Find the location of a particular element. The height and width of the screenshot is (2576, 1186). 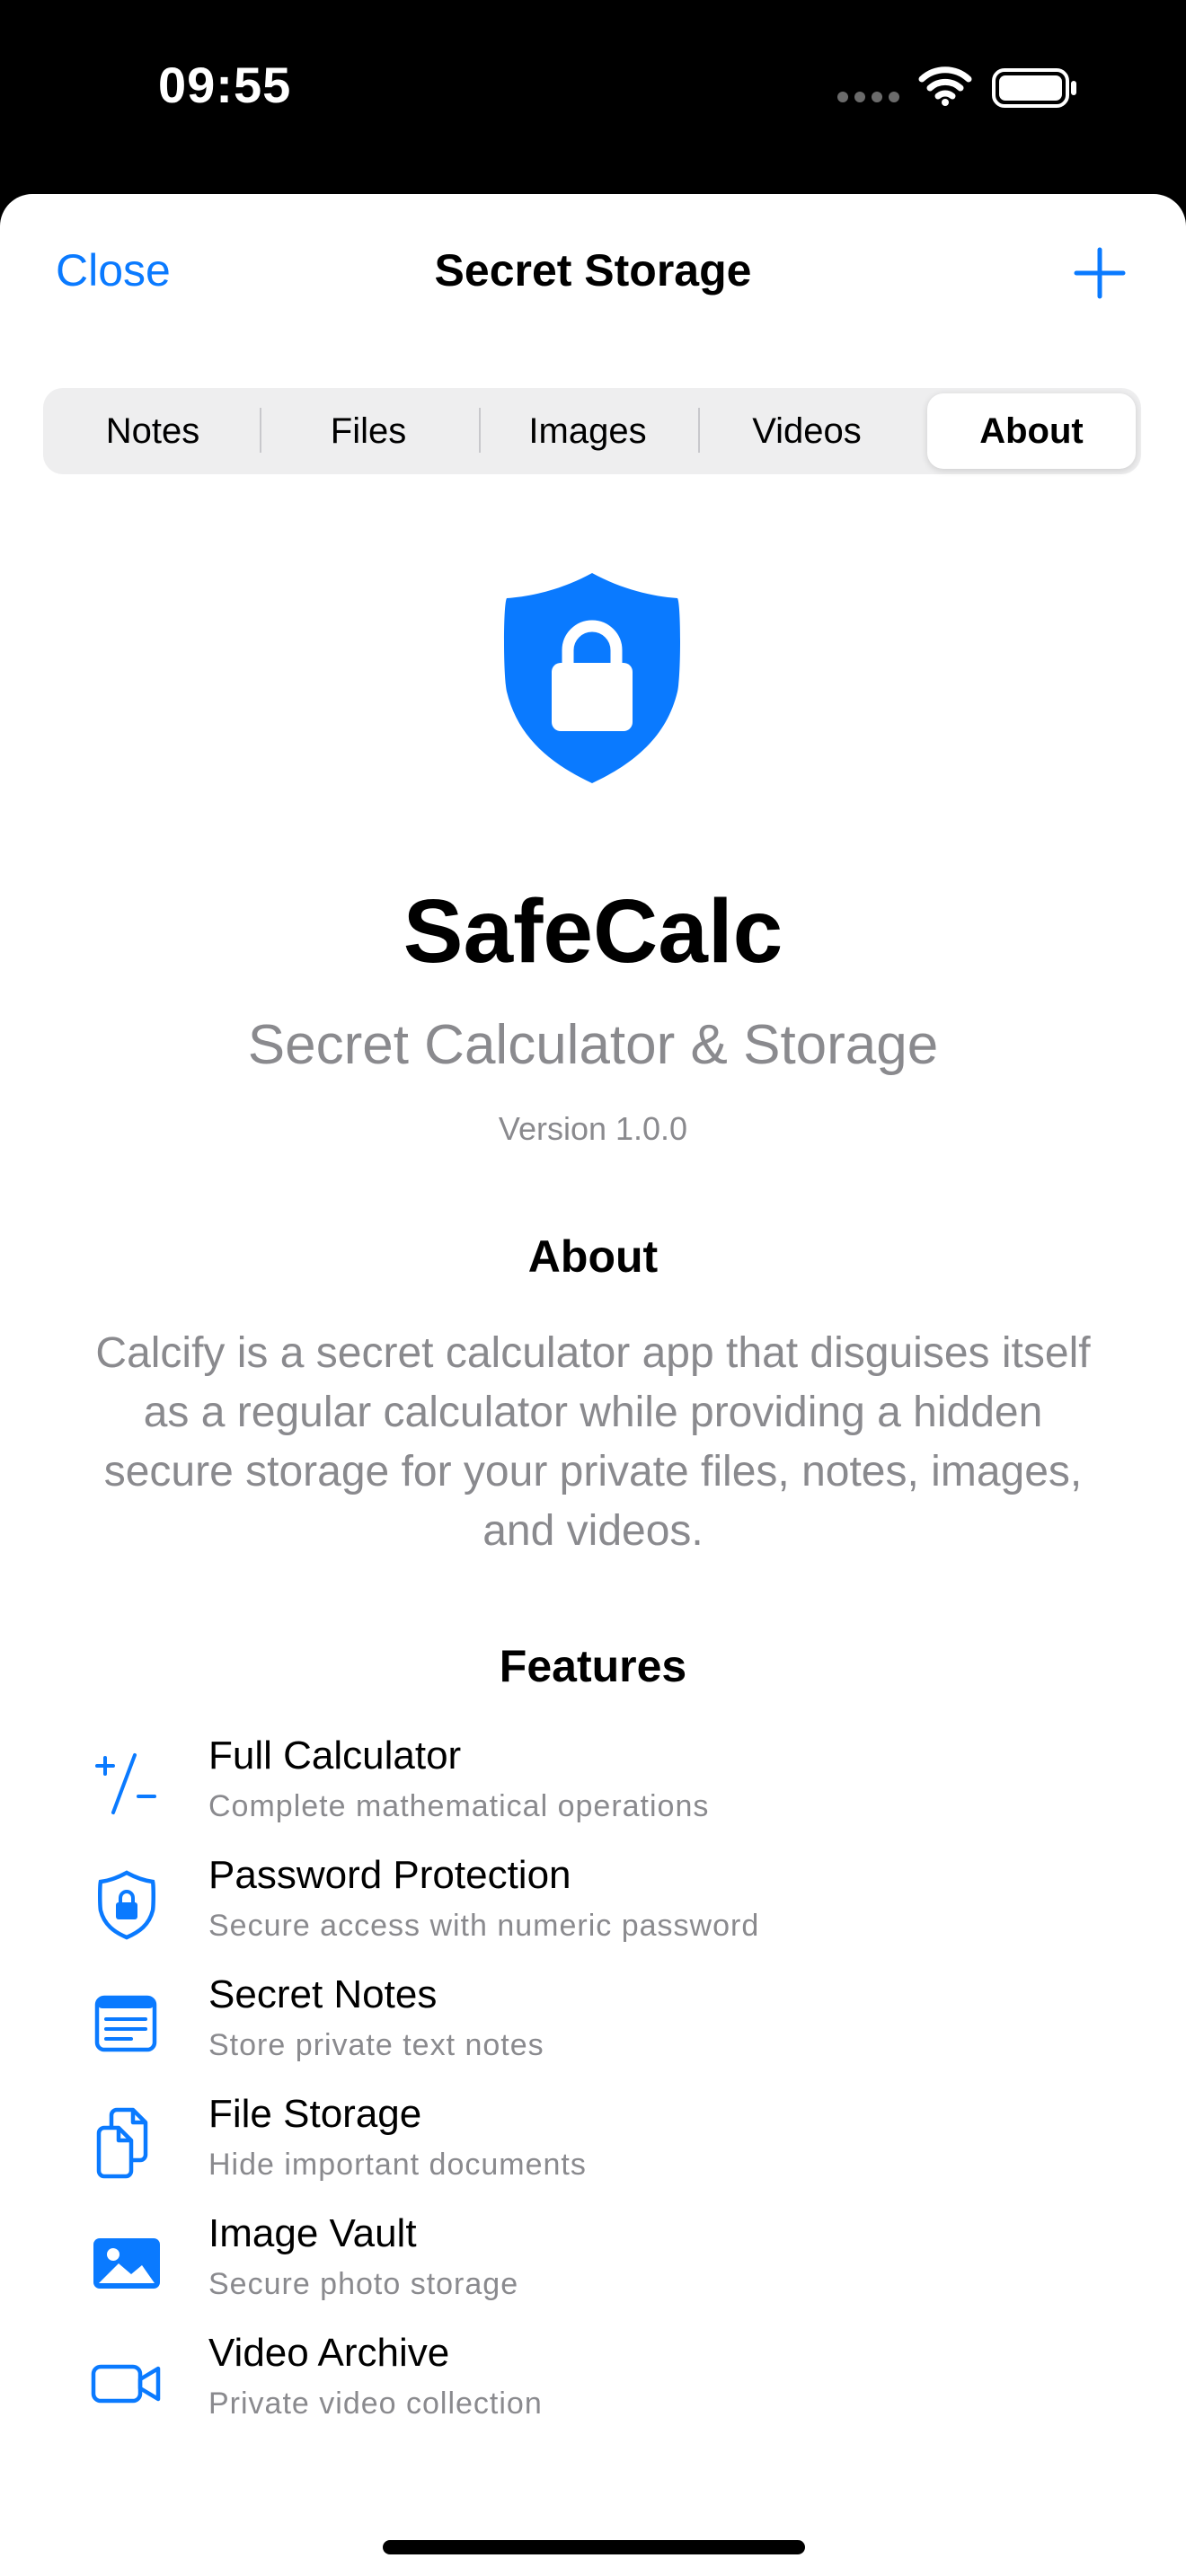

feature-title: Image Vault is located at coordinates (312, 2233).